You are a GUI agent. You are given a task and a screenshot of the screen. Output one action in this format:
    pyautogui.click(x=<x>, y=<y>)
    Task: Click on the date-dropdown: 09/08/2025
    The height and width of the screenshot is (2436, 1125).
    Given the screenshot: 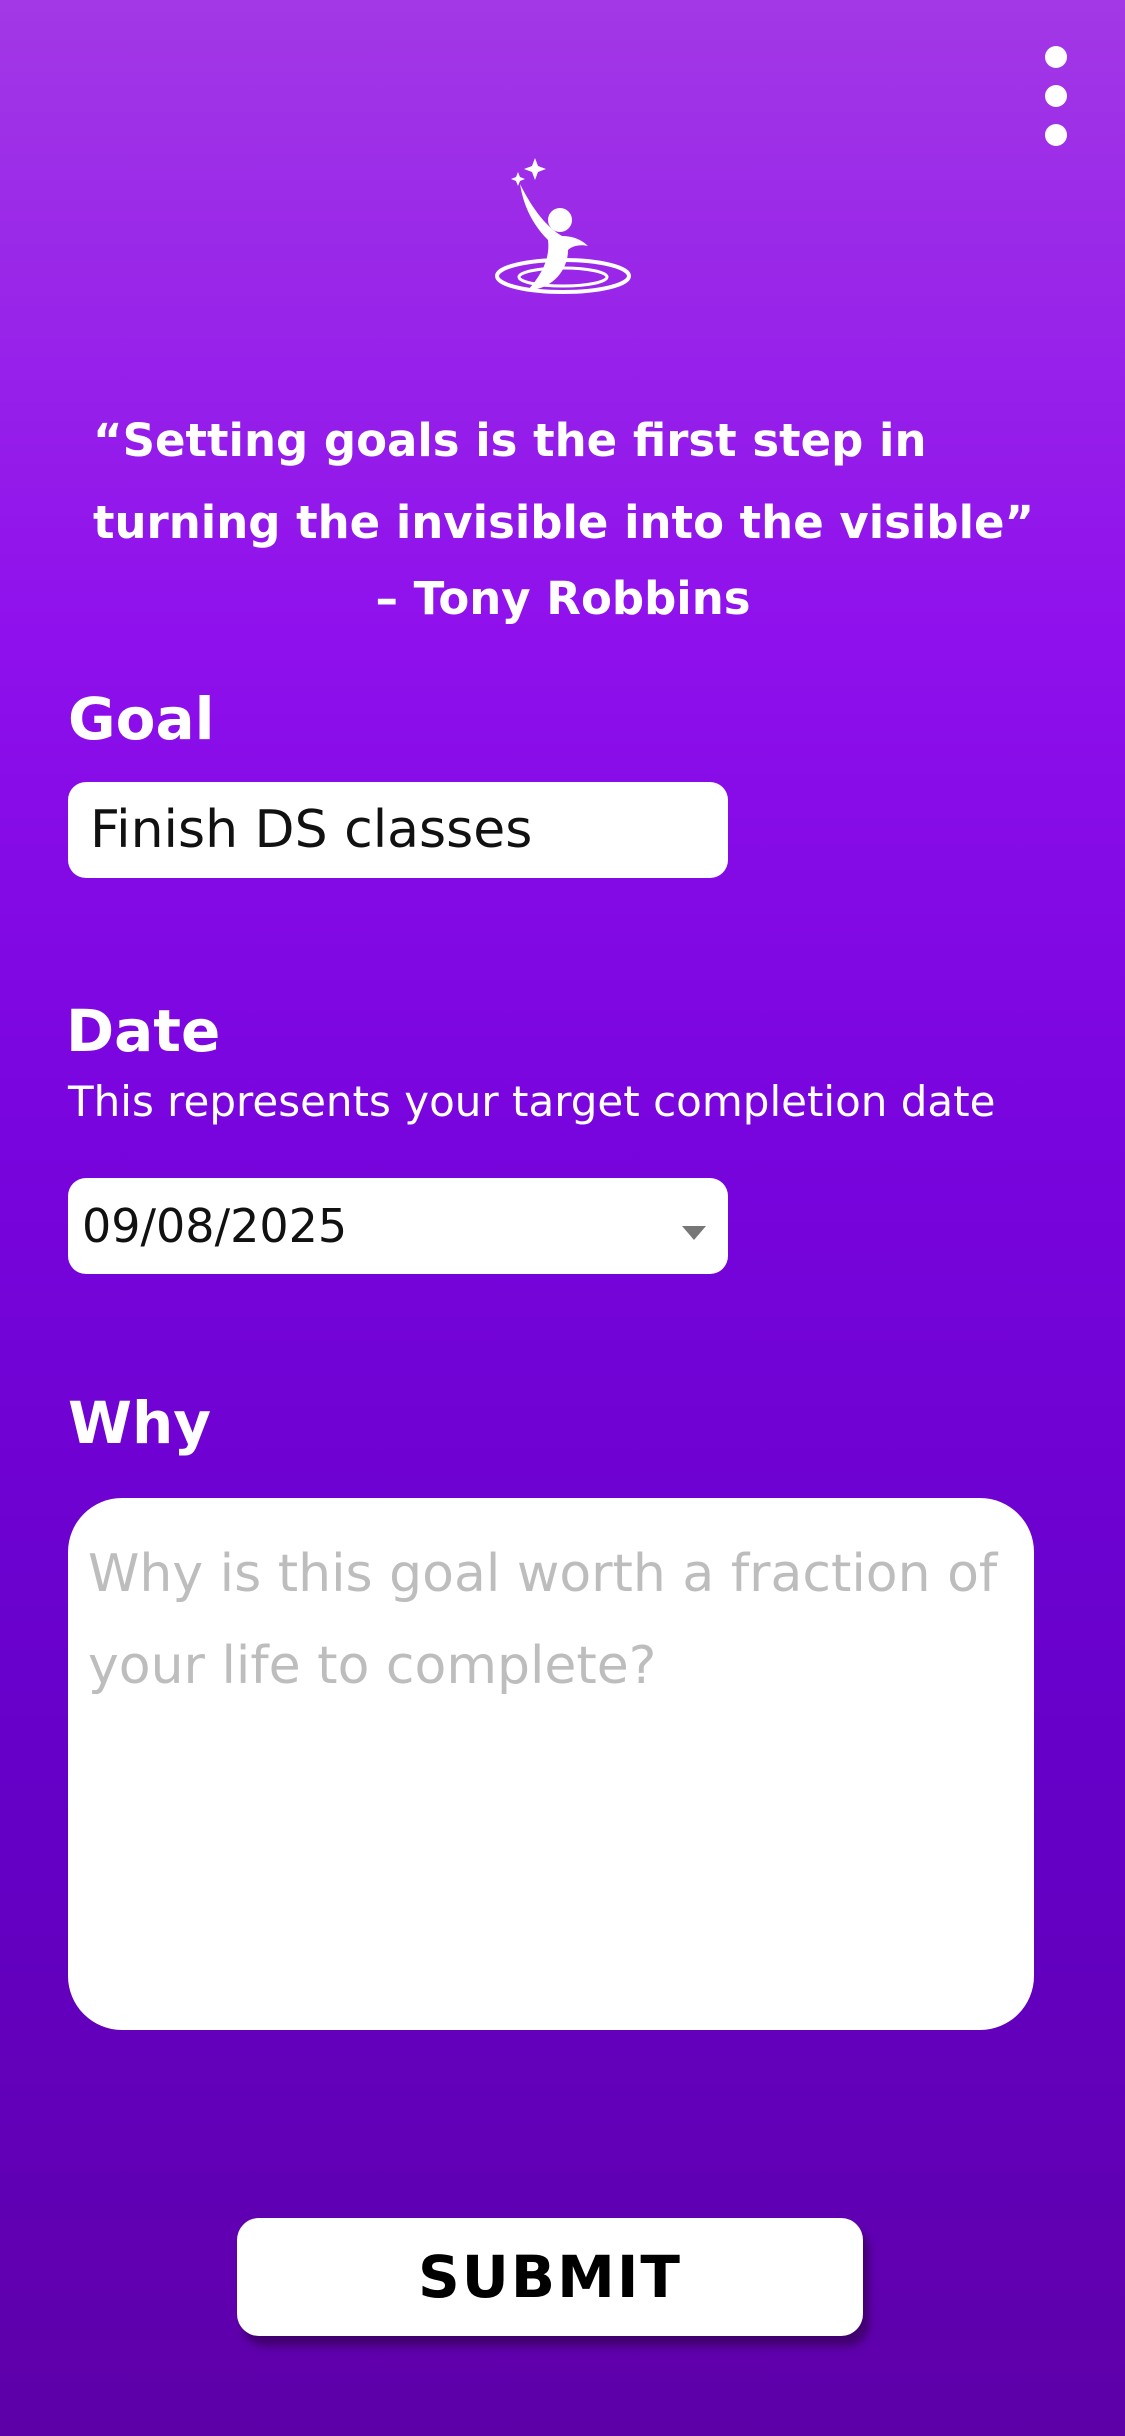 What is the action you would take?
    pyautogui.click(x=398, y=1226)
    